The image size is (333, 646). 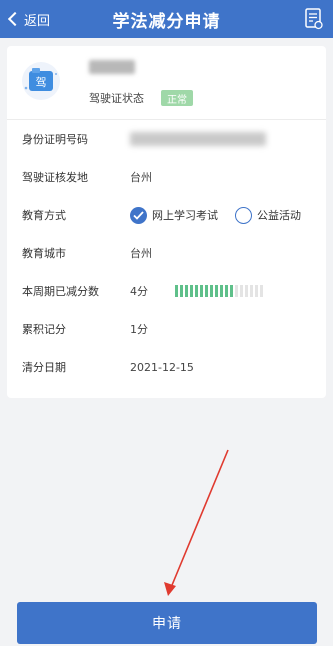 What do you see at coordinates (141, 177) in the screenshot?
I see `issue-place-value: 台州` at bounding box center [141, 177].